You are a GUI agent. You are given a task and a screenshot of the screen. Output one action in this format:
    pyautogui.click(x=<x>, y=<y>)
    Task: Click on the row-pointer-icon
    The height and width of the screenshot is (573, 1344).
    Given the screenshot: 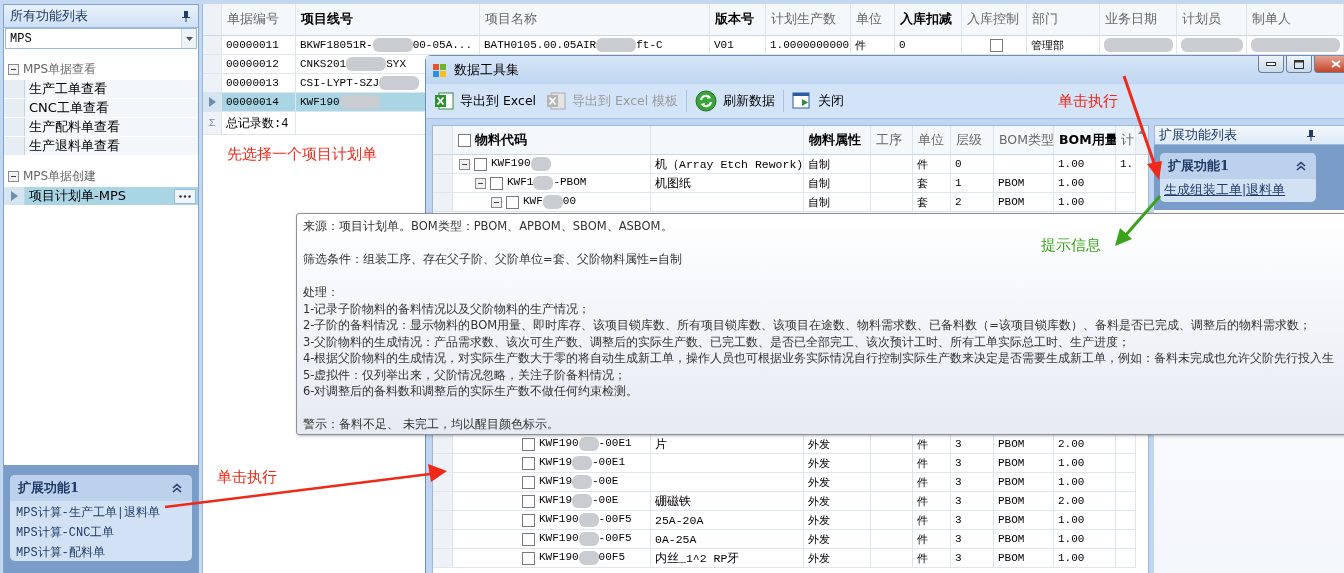 What is the action you would take?
    pyautogui.click(x=212, y=102)
    